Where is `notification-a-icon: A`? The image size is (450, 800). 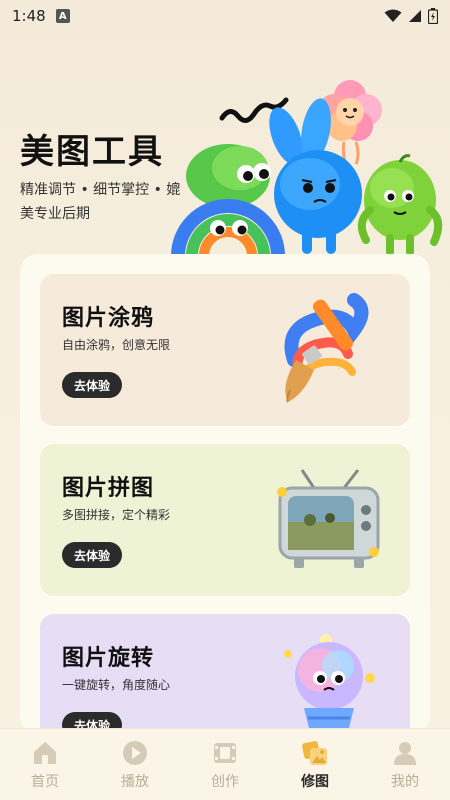
notification-a-icon: A is located at coordinates (62, 16).